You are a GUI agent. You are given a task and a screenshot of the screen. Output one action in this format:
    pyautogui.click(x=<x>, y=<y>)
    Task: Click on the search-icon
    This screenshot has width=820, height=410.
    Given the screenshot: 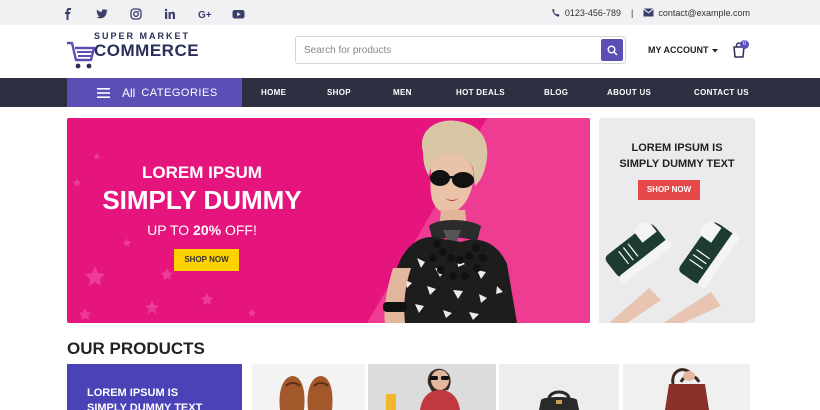 What is the action you would take?
    pyautogui.click(x=612, y=50)
    